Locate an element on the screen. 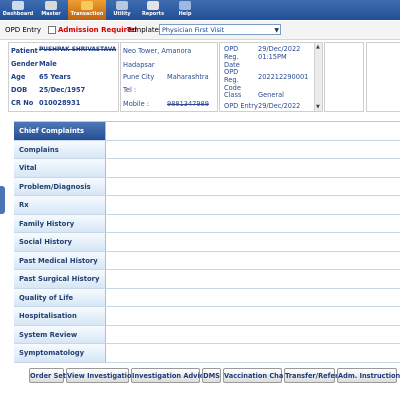 This screenshot has width=400, height=400. address-line2: Hadapsar is located at coordinates (139, 65).